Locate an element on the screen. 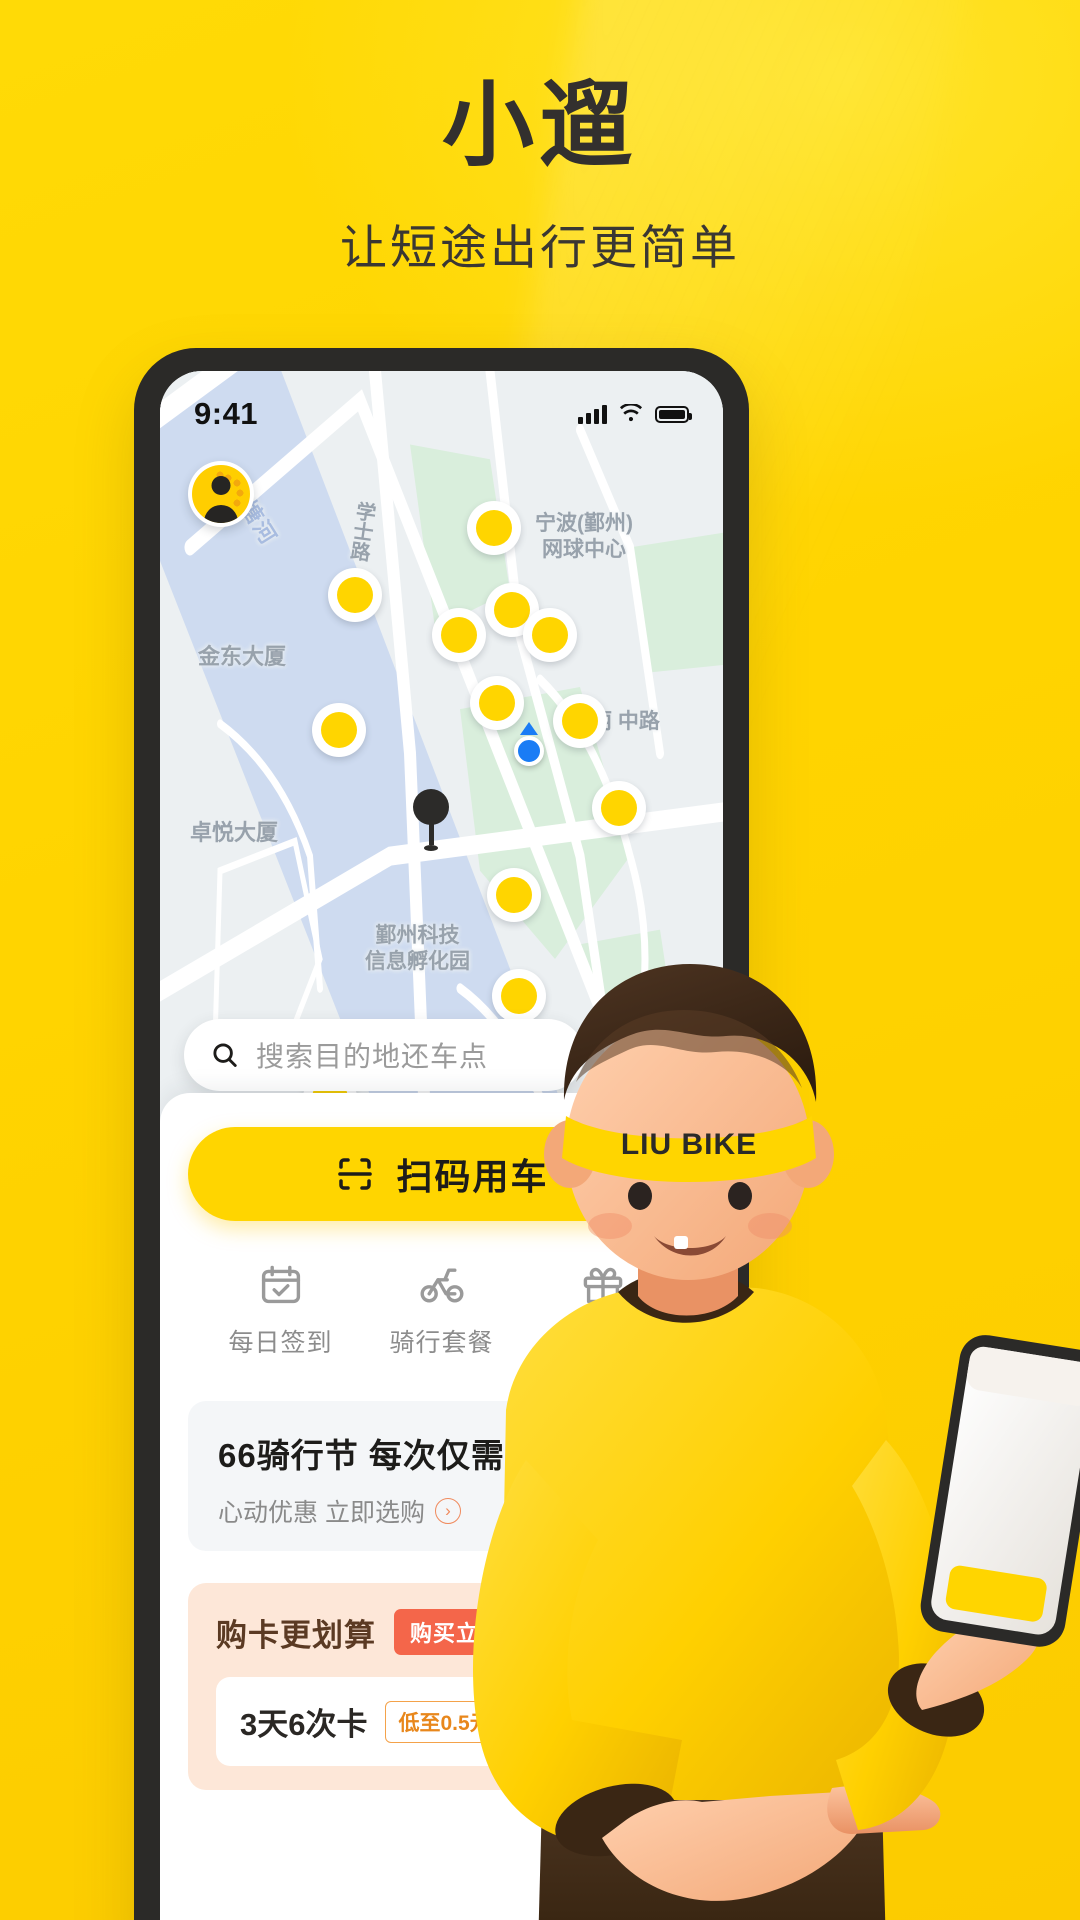 The image size is (1080, 1920). quick-action-label: 每日签到 is located at coordinates (280, 1343).